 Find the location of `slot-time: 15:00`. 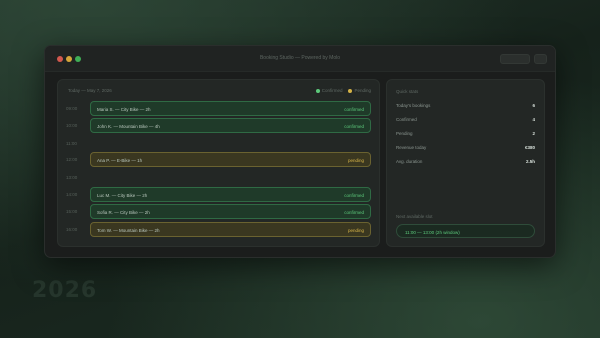

slot-time: 15:00 is located at coordinates (72, 211).